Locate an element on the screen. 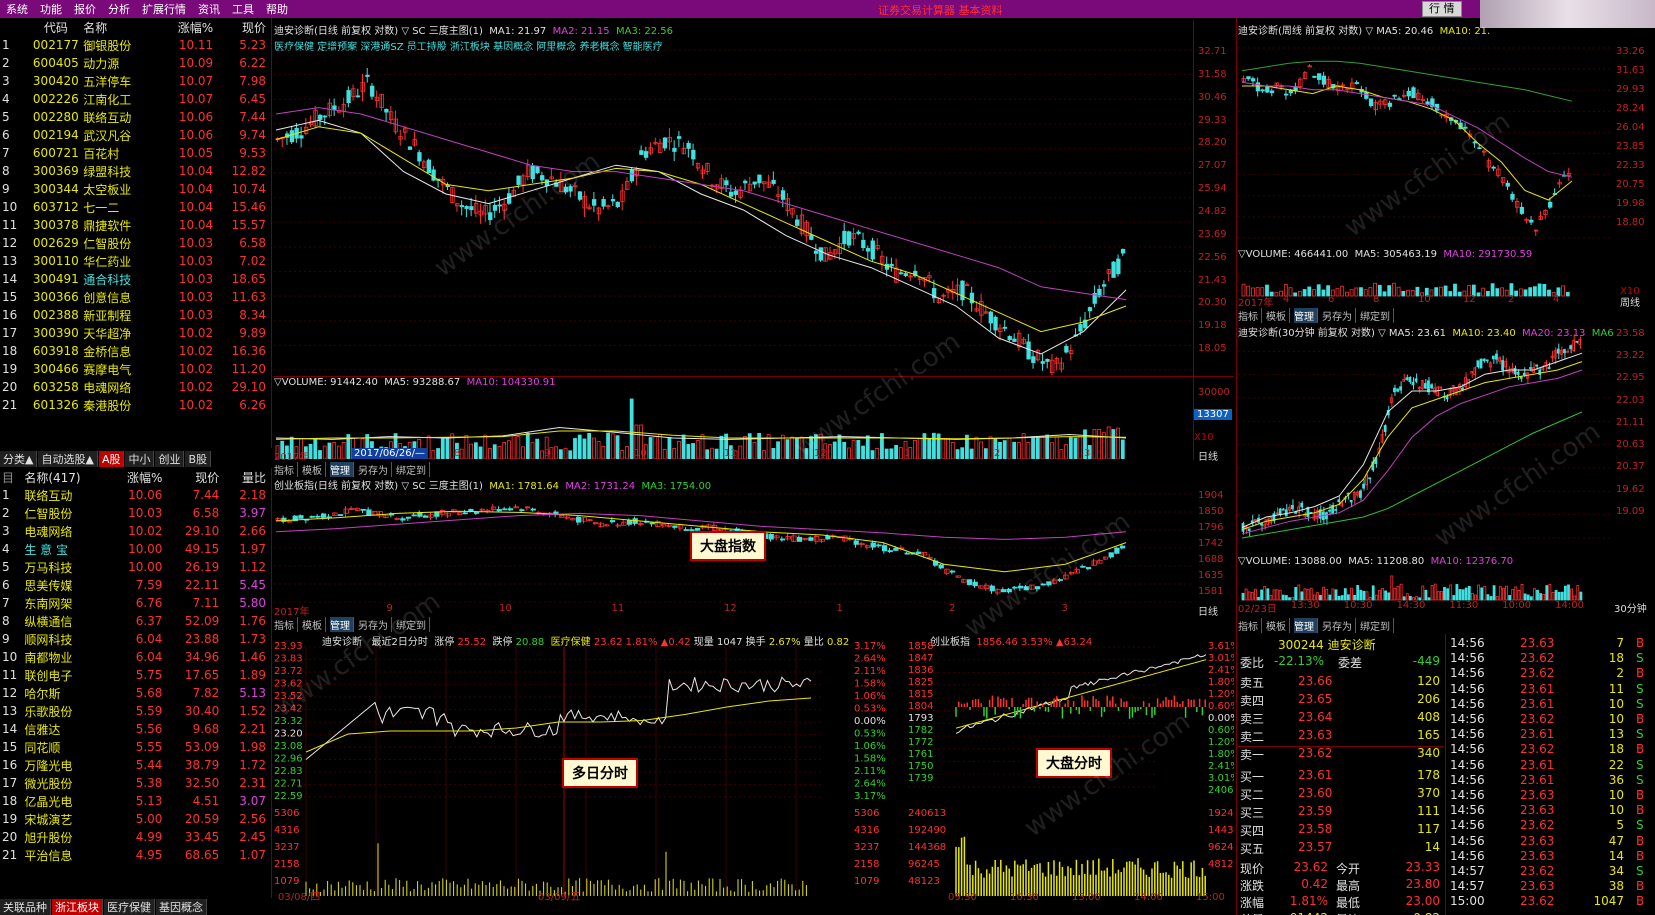 The width and height of the screenshot is (1655, 915). watchlist-row: 15 同花顺 5.55 53.09 1.98 is located at coordinates (134, 747).